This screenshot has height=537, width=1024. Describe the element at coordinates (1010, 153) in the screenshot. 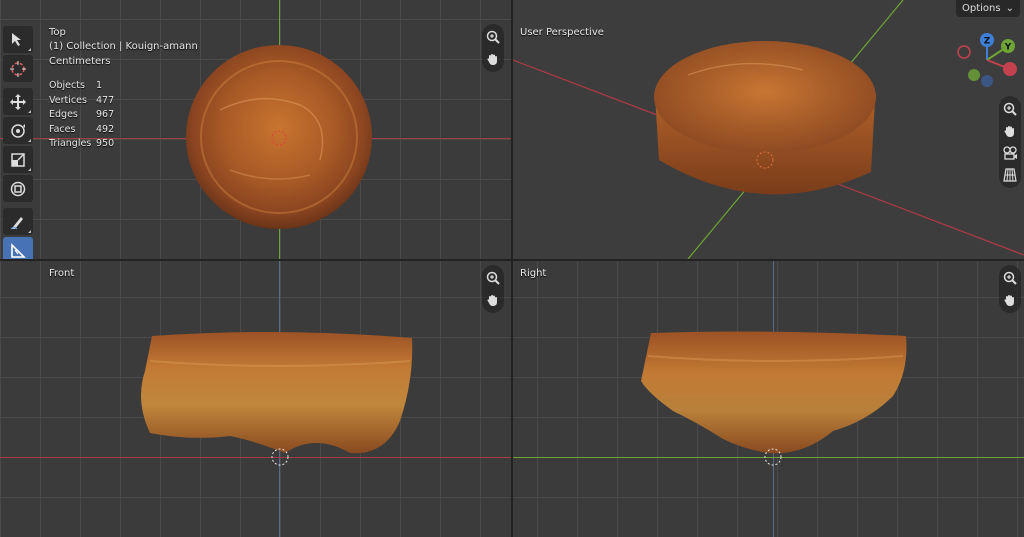

I see `camera-view-icon` at that location.